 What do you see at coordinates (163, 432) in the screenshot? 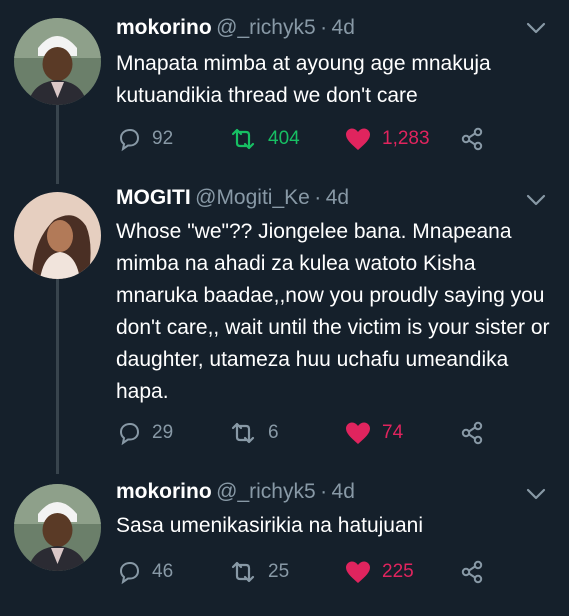
I see `reply-count: 29` at bounding box center [163, 432].